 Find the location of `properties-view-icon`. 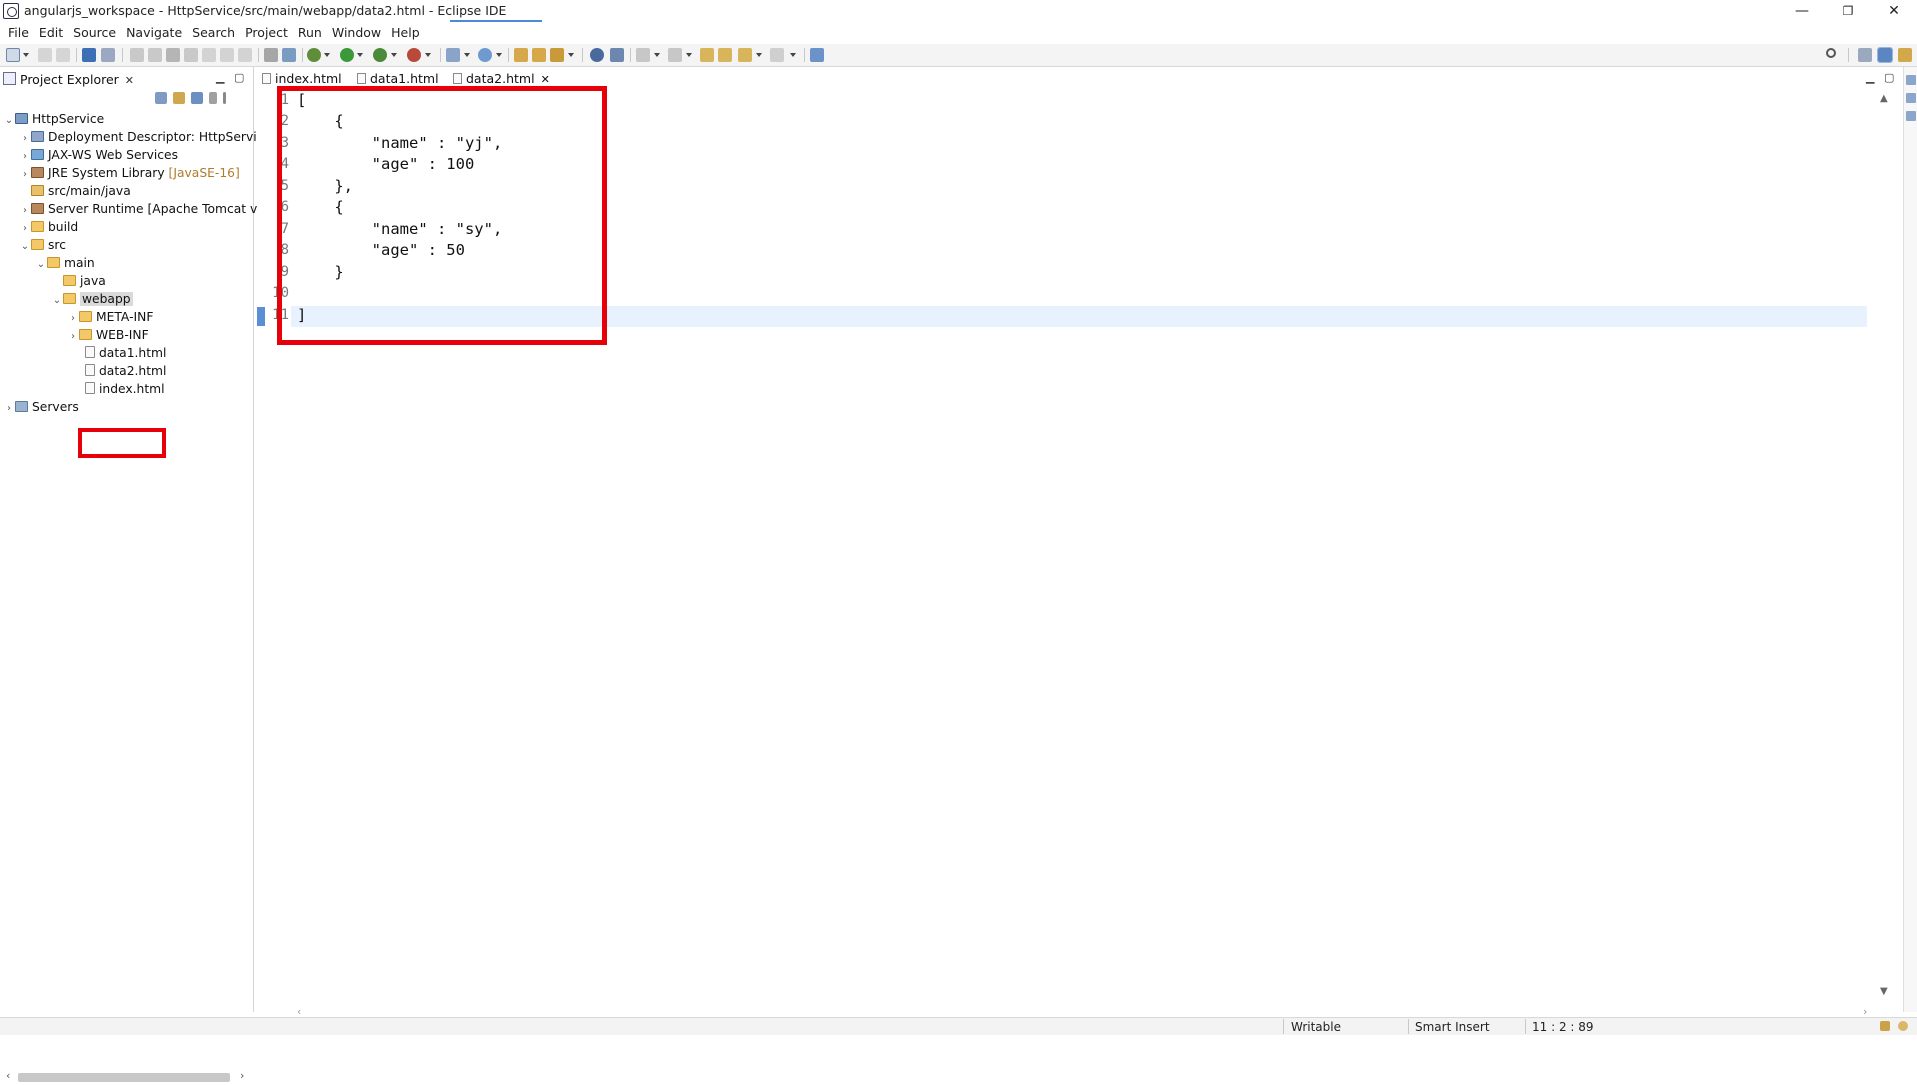

properties-view-icon is located at coordinates (1911, 116).